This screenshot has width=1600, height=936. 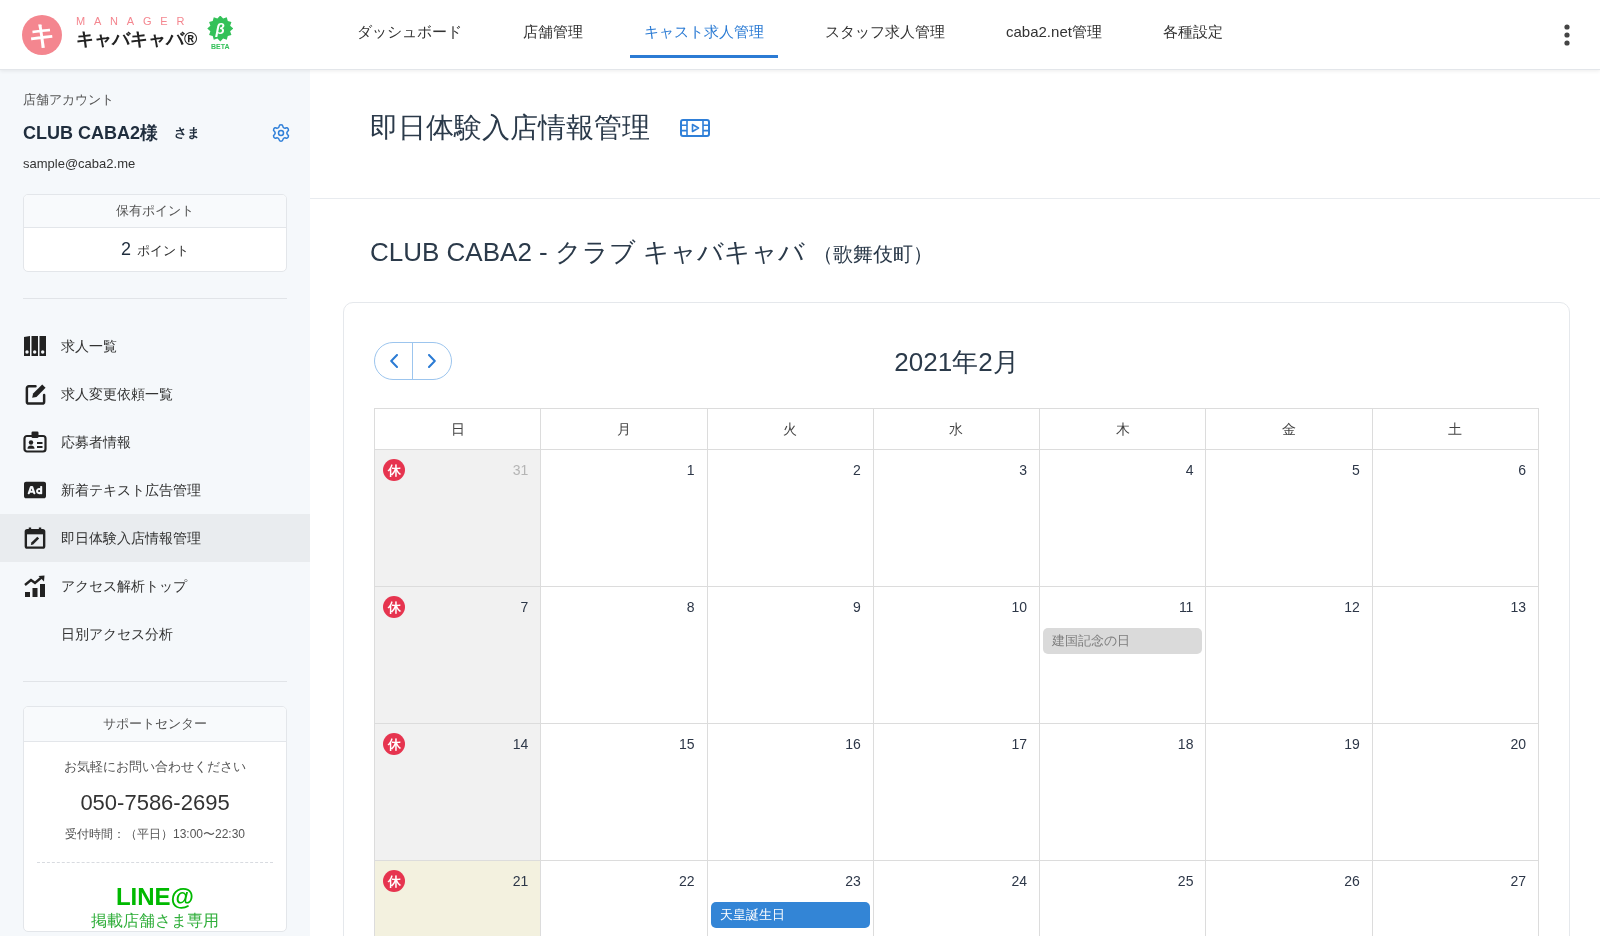 I want to click on weekday-label: 土, so click(x=1455, y=429).